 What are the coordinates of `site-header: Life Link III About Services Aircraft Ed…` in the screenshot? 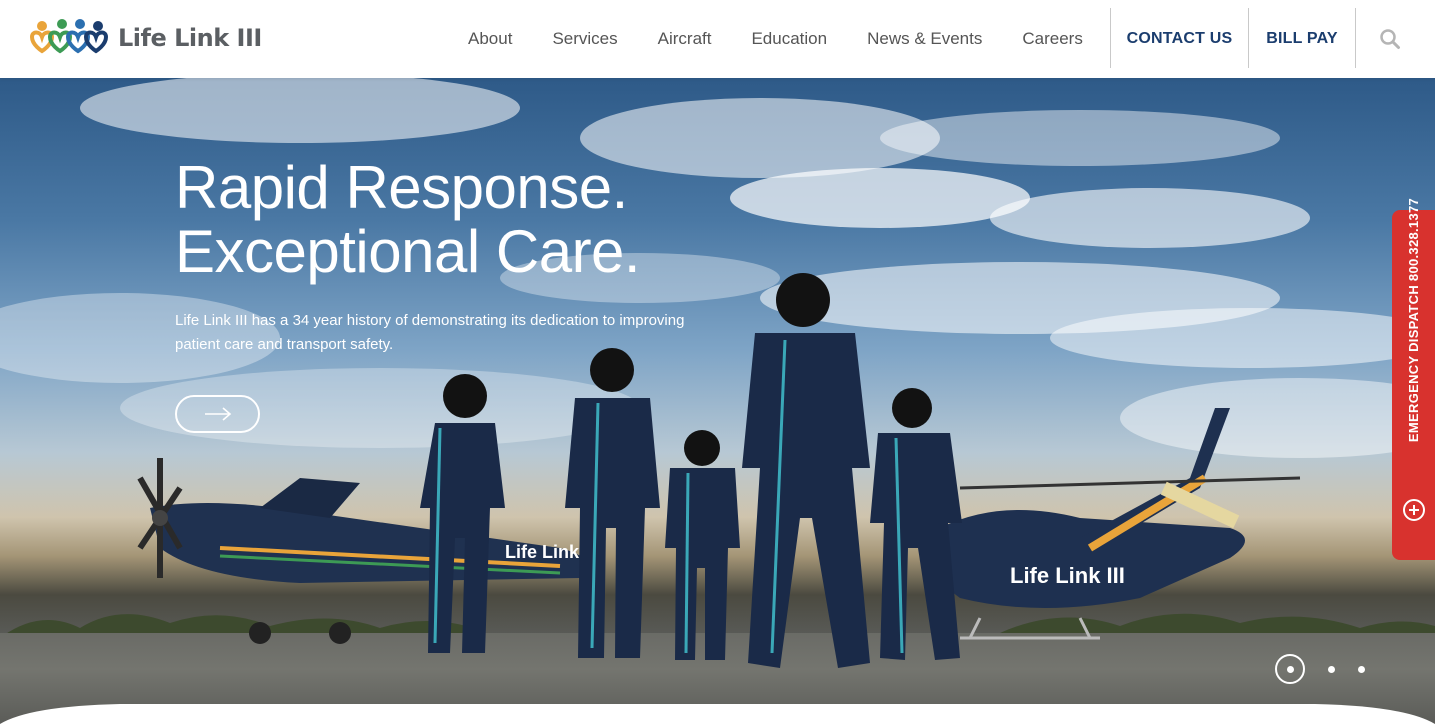 It's located at (717, 39).